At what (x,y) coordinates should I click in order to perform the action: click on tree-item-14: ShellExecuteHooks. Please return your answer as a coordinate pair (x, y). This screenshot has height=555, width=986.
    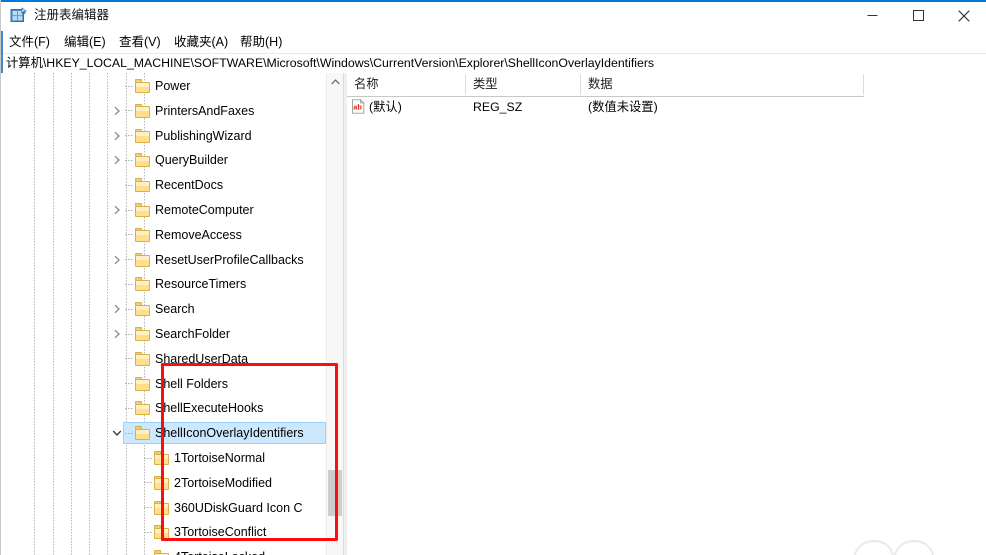
    Looking at the image, I should click on (172, 408).